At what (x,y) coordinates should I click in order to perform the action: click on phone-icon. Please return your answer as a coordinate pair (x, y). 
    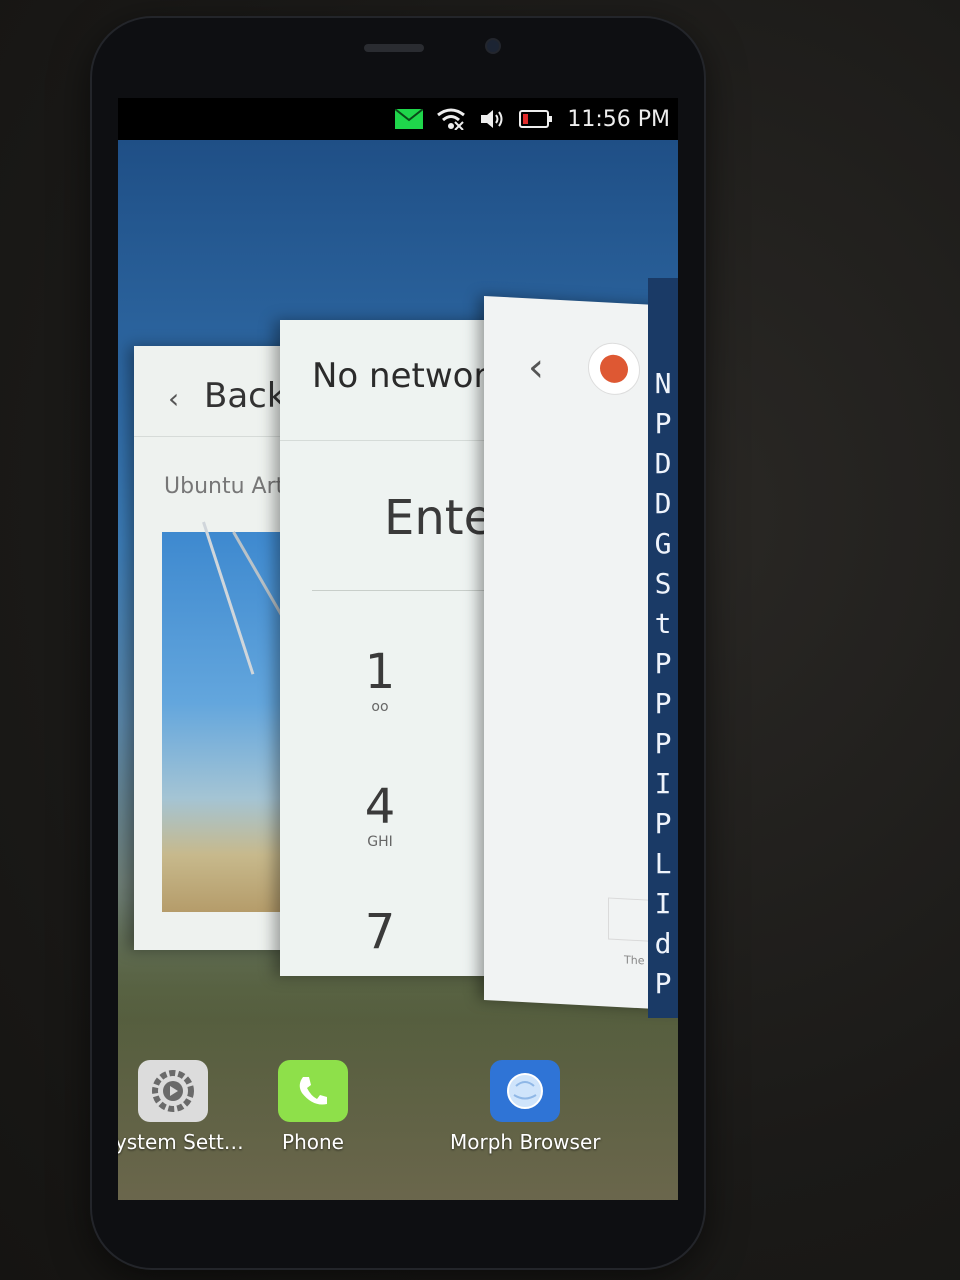
    Looking at the image, I should click on (313, 1091).